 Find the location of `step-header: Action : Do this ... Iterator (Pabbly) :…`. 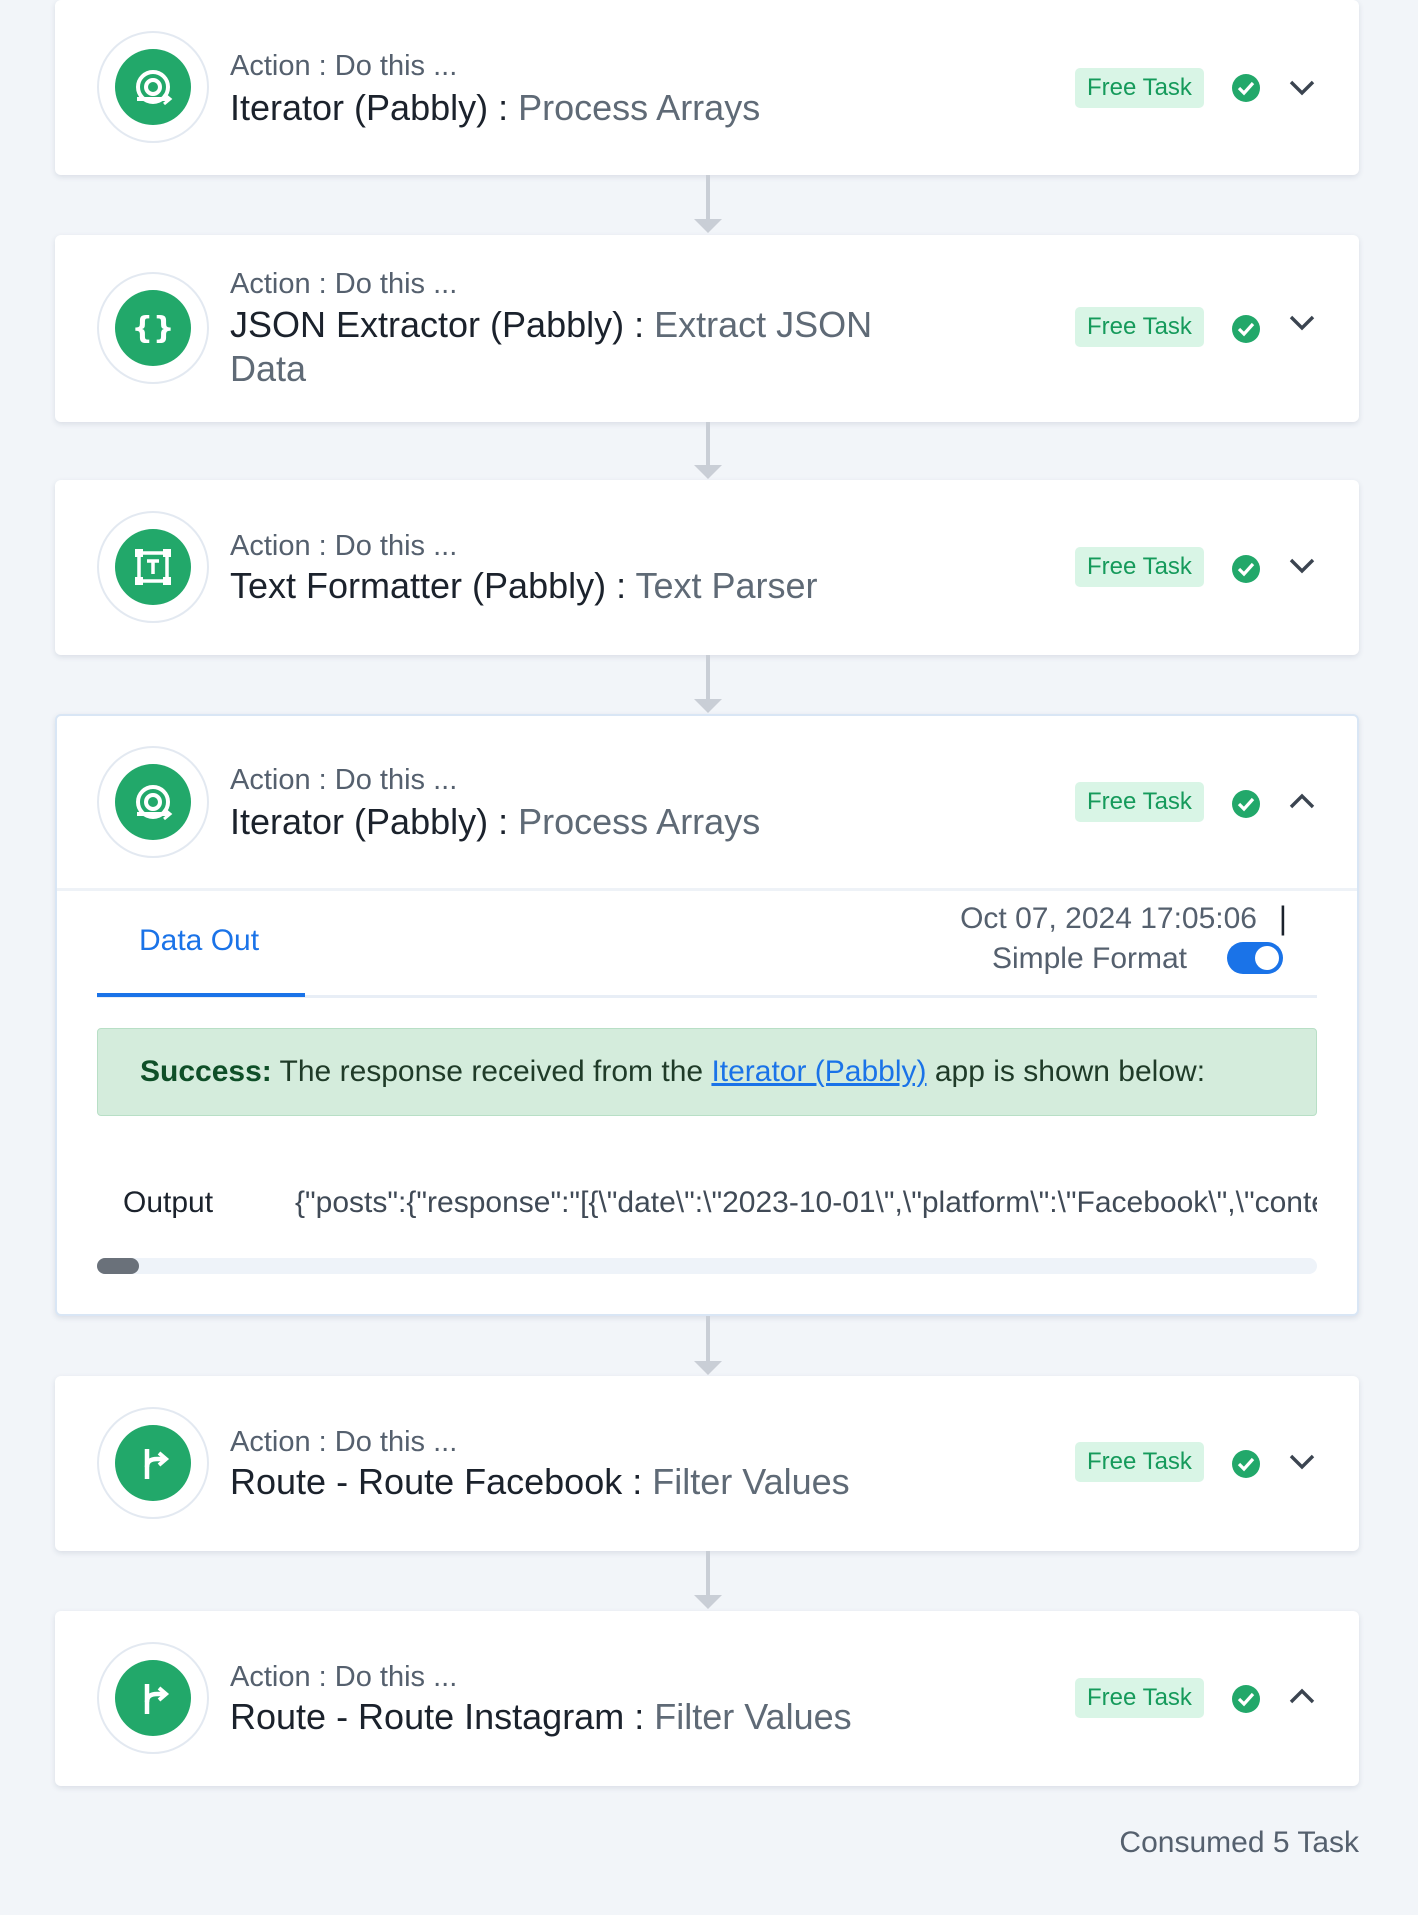

step-header: Action : Do this ... Iterator (Pabbly) :… is located at coordinates (707, 803).